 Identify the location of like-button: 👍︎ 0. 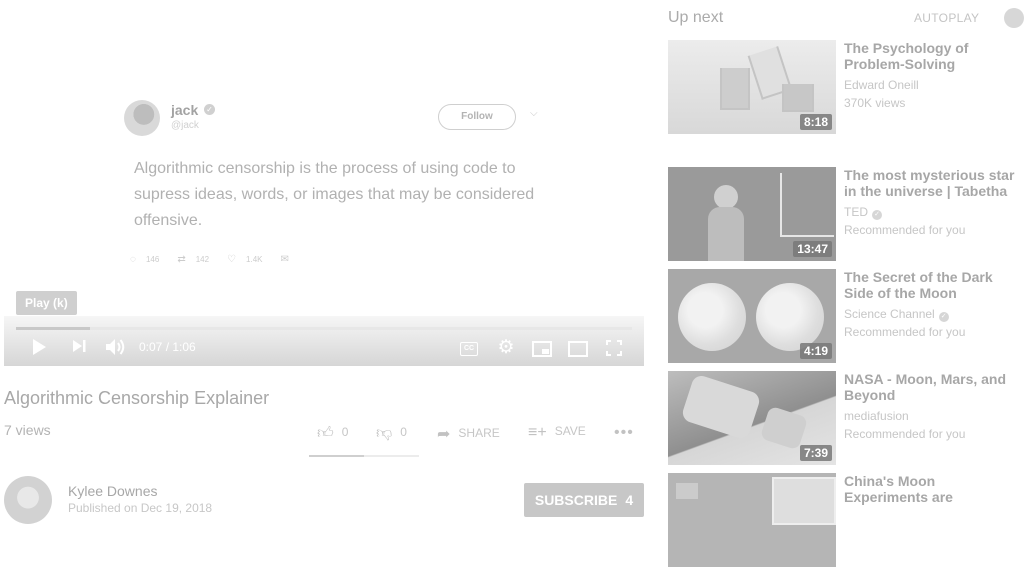
(332, 433).